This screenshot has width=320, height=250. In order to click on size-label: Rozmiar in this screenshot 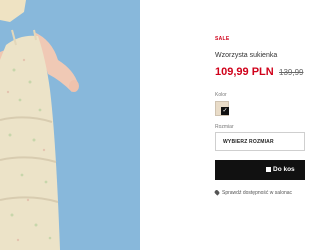, I will do `click(224, 127)`.